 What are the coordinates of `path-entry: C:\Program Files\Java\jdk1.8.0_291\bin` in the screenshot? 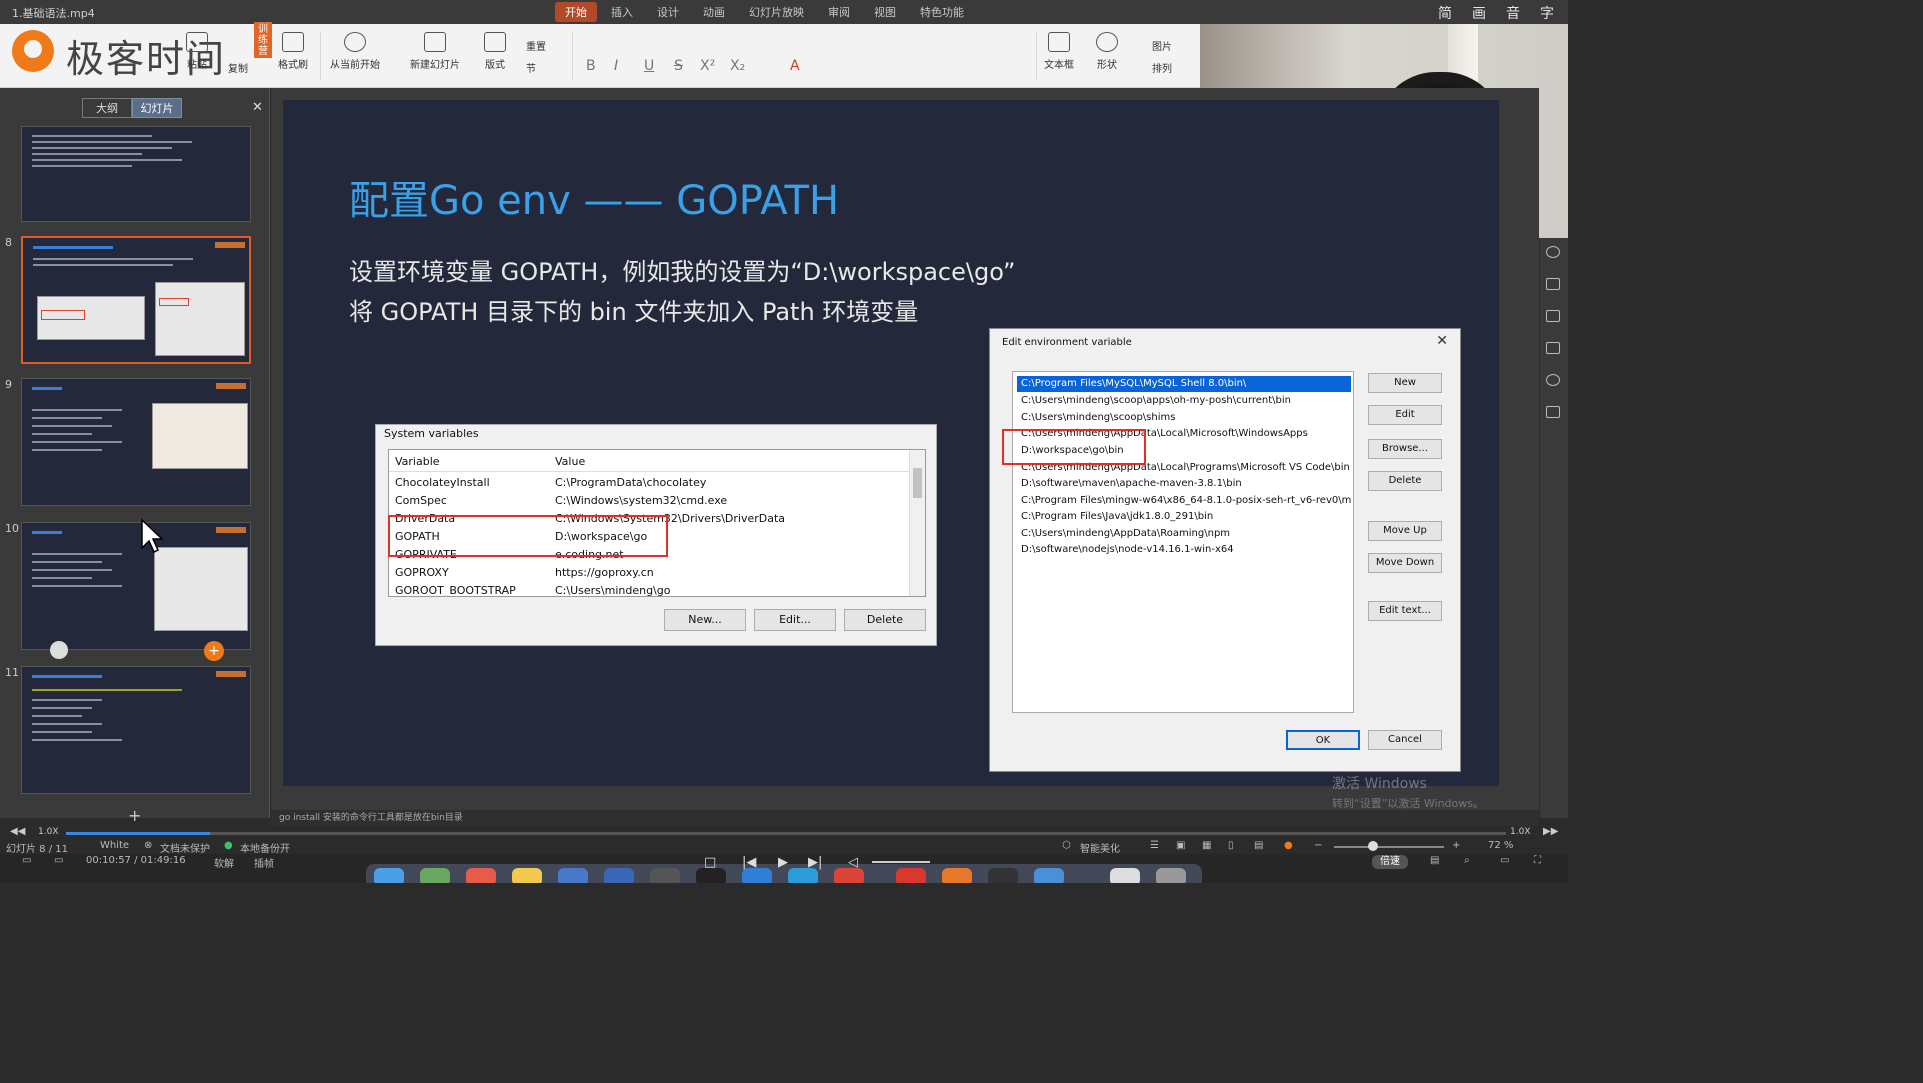 It's located at (1184, 517).